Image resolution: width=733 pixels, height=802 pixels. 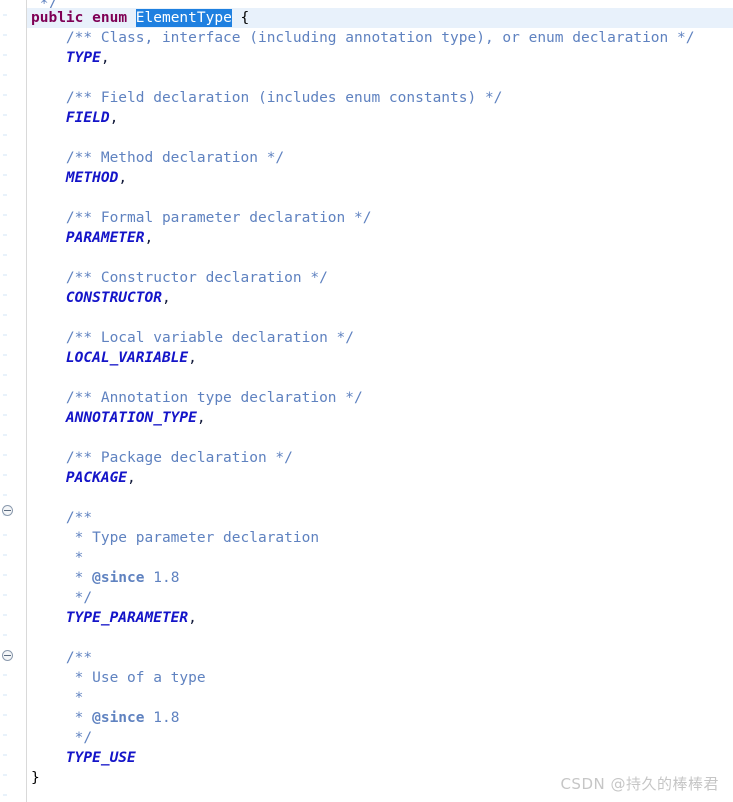 I want to click on fold-marker-type-parameter, so click(x=7, y=510).